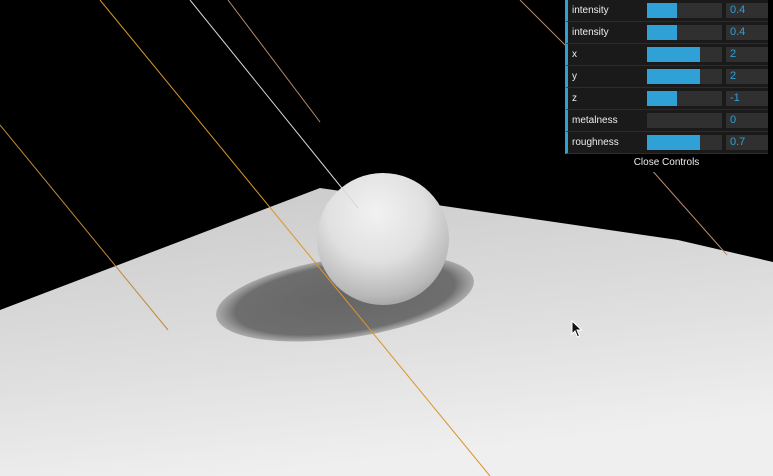 This screenshot has height=476, width=773. I want to click on x-slider, so click(684, 54).